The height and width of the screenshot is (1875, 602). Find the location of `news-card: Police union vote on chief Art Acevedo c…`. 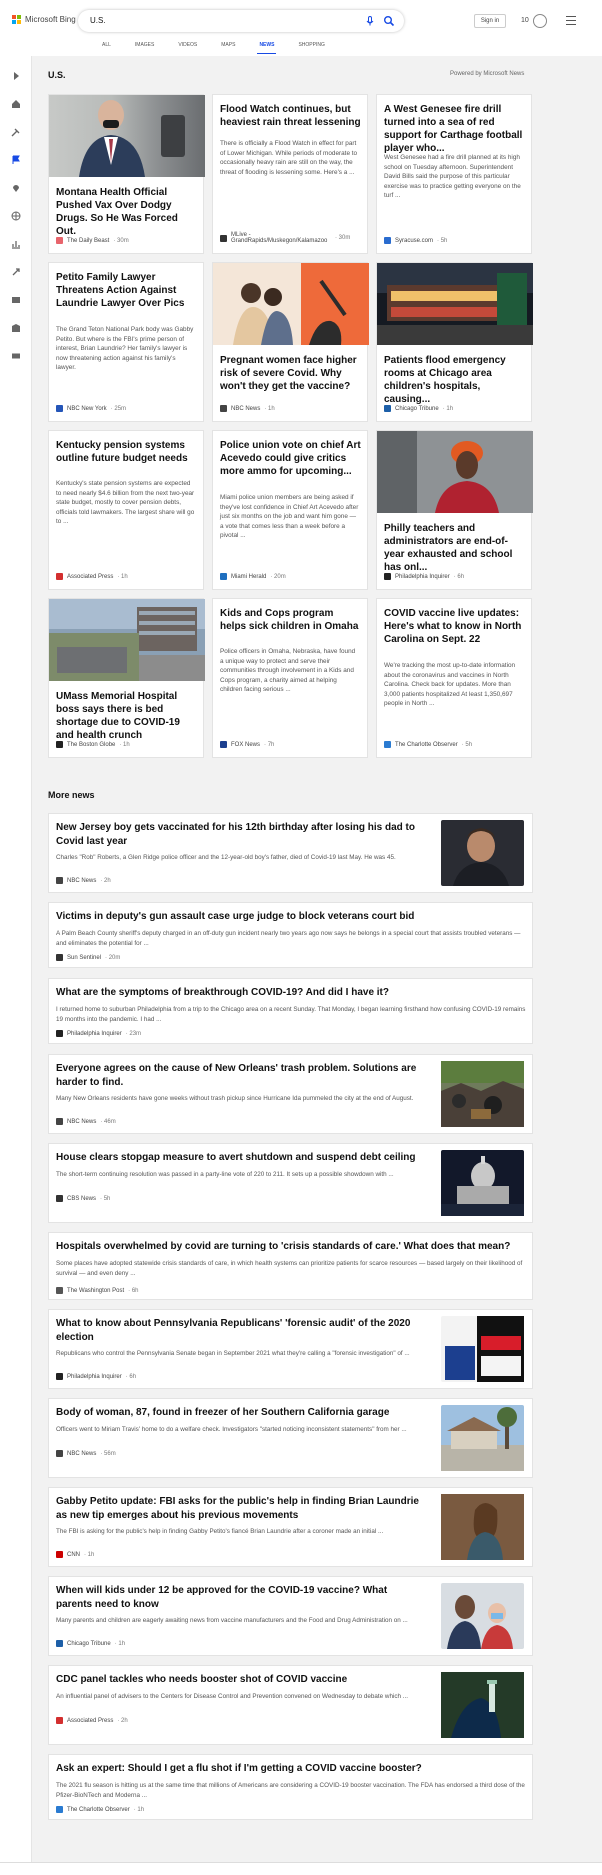

news-card: Police union vote on chief Art Acevedo c… is located at coordinates (290, 510).